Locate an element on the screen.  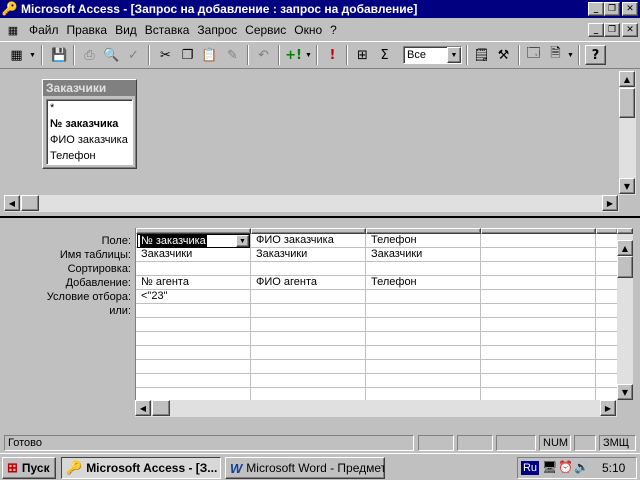
view-dropdown-arrow: ▼ is located at coordinates (32, 55).